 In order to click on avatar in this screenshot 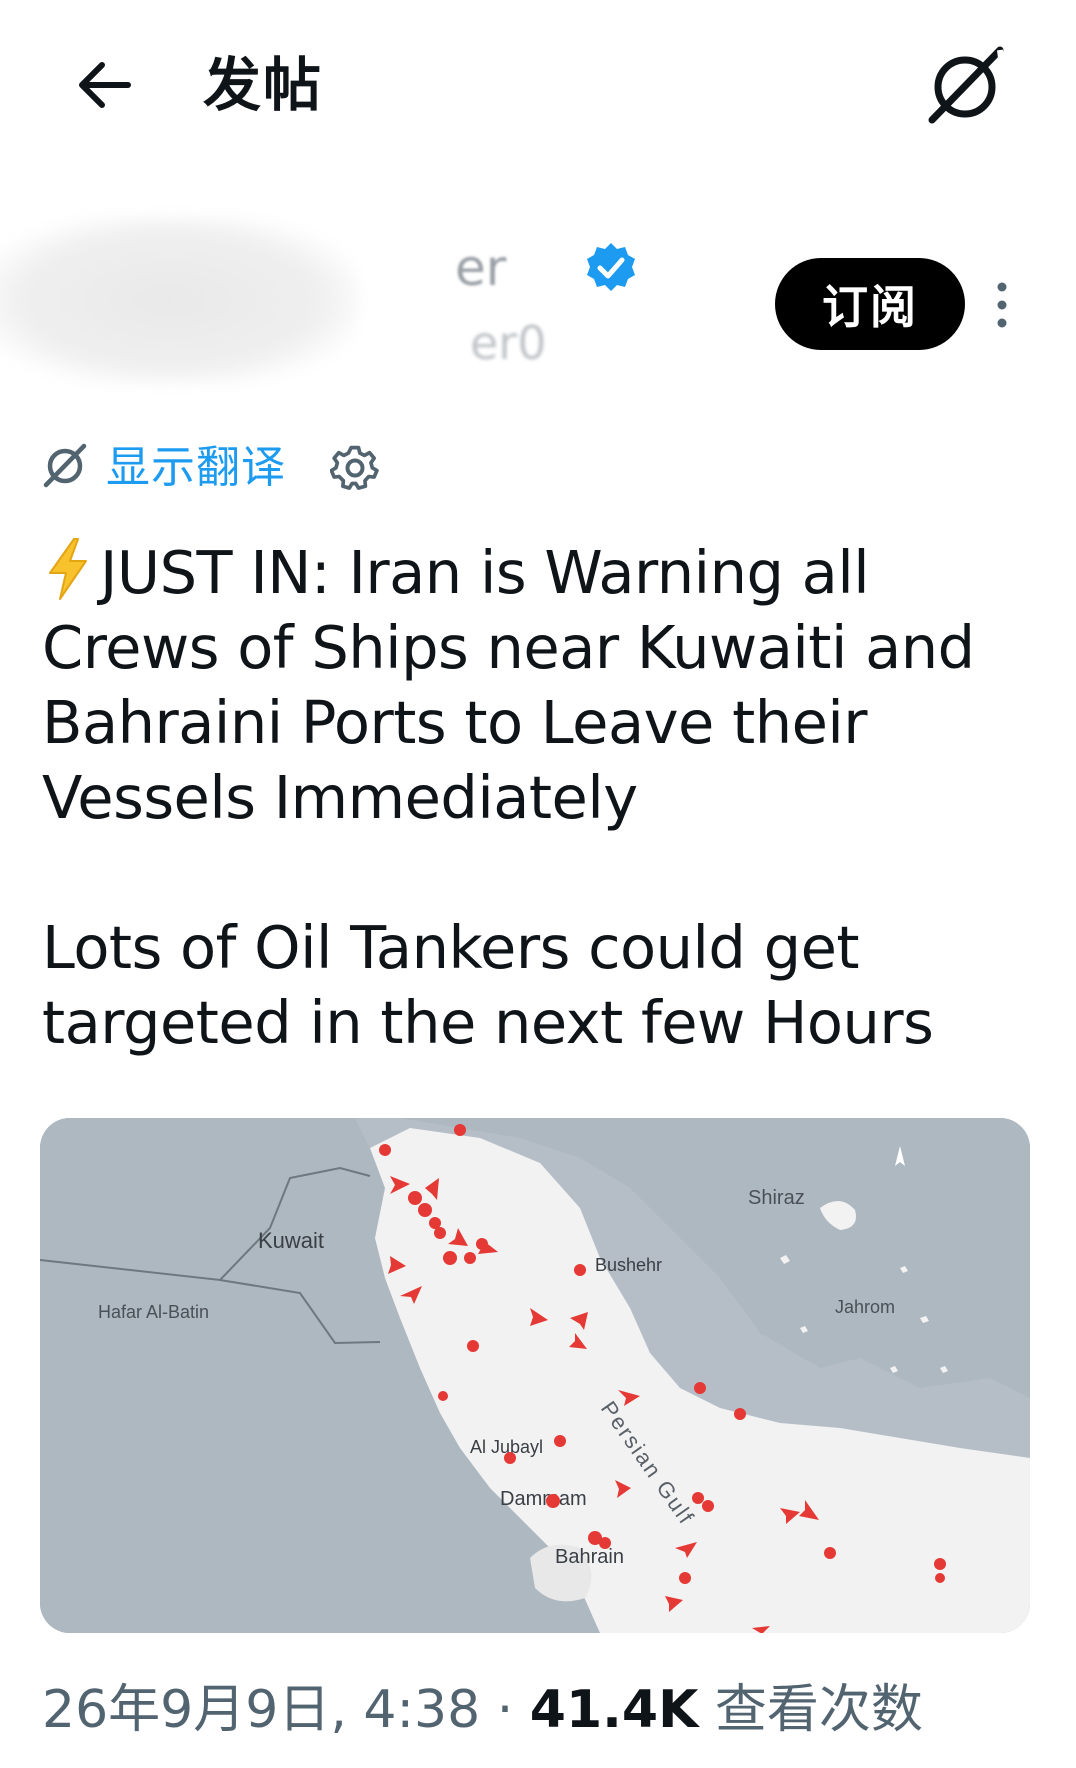, I will do `click(180, 300)`.